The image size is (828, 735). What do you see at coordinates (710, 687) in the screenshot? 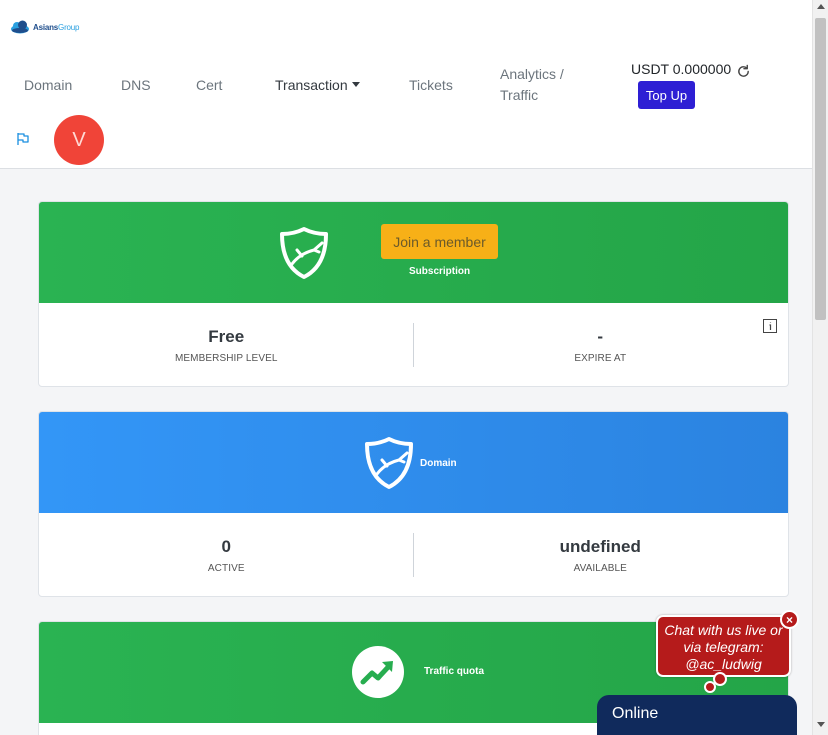
I see `chat-bubble-tail-small` at bounding box center [710, 687].